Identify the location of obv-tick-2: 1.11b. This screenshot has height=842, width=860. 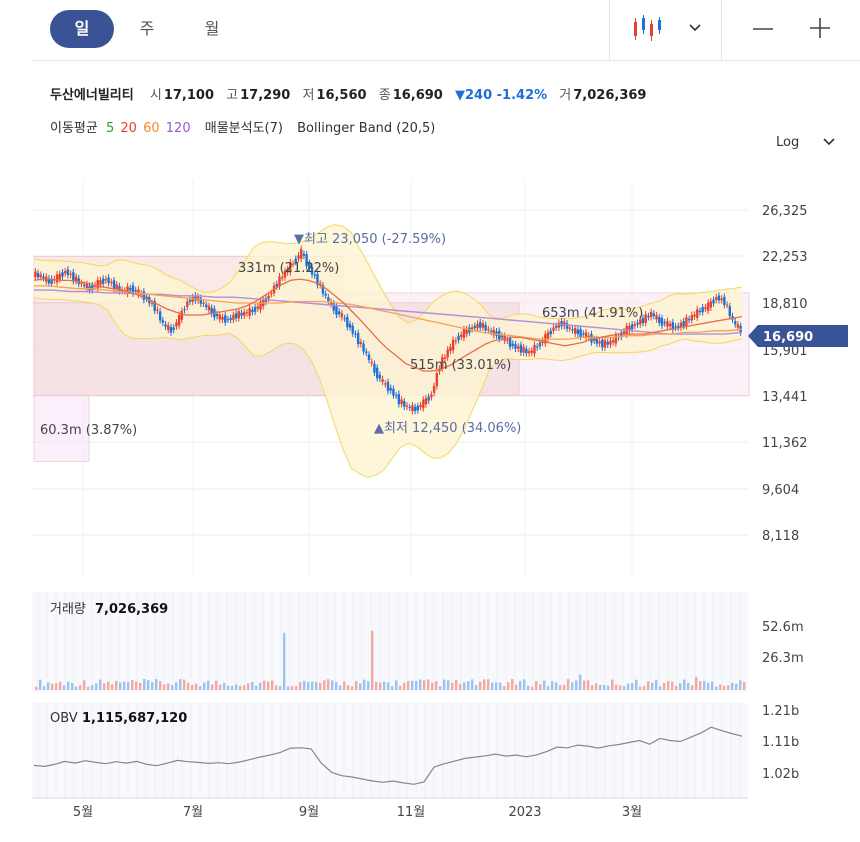
(780, 742).